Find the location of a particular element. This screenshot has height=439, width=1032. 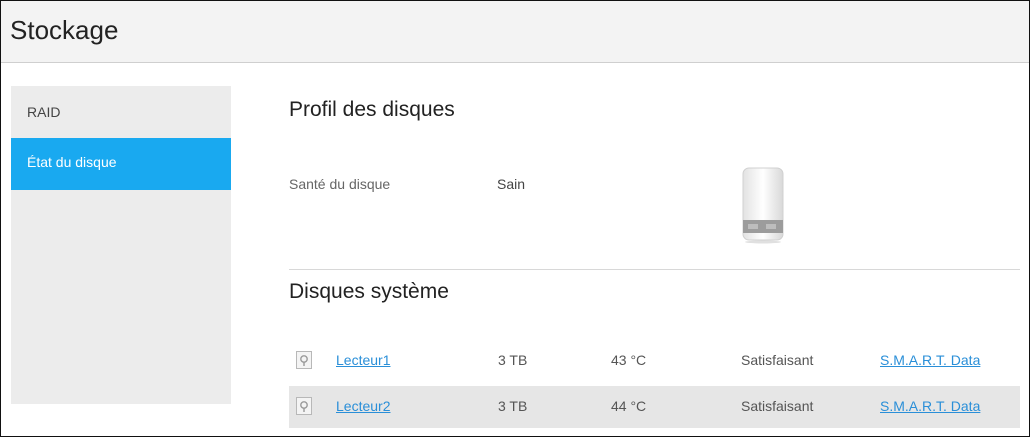

drive-link: Lecteur2 is located at coordinates (363, 406).